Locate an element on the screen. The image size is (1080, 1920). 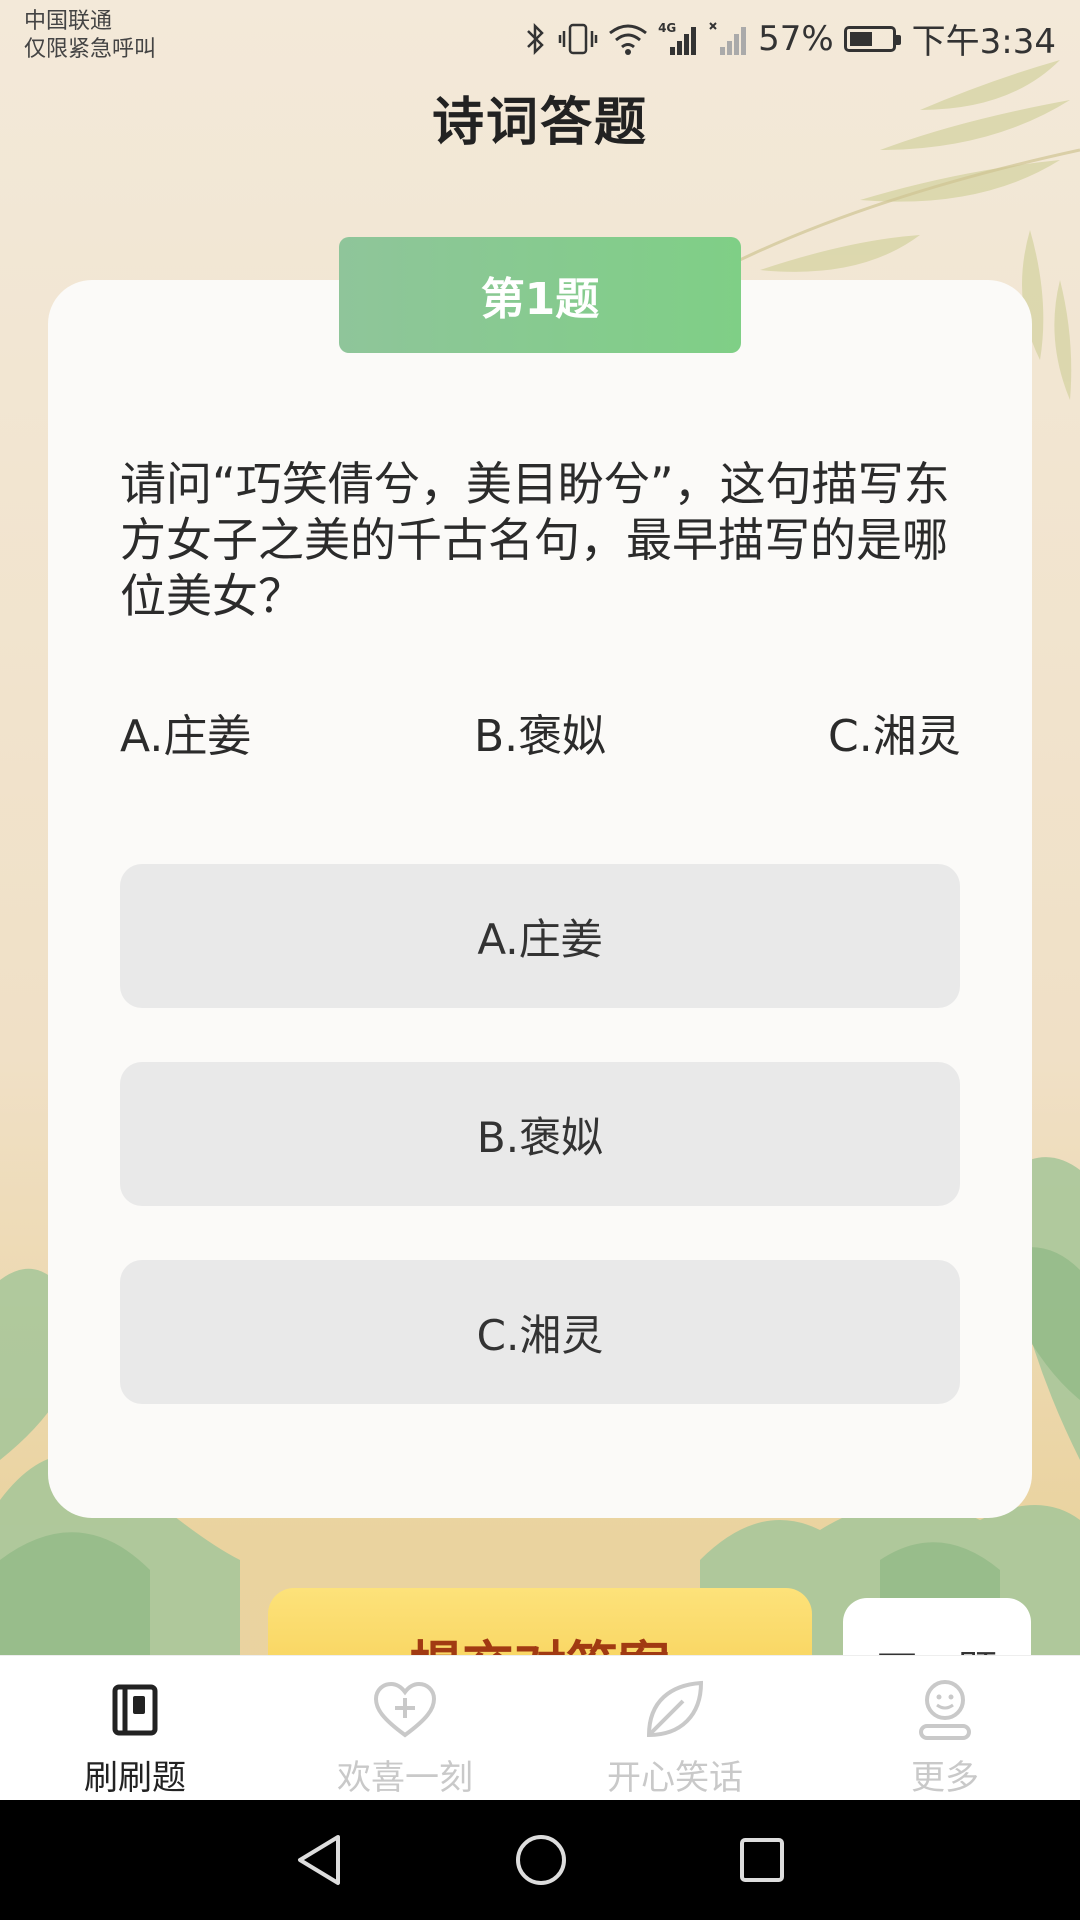
status-bar: 中国联通 仅限紧急呼叫 4G 57% 下午3:34 is located at coordinates (540, 36).